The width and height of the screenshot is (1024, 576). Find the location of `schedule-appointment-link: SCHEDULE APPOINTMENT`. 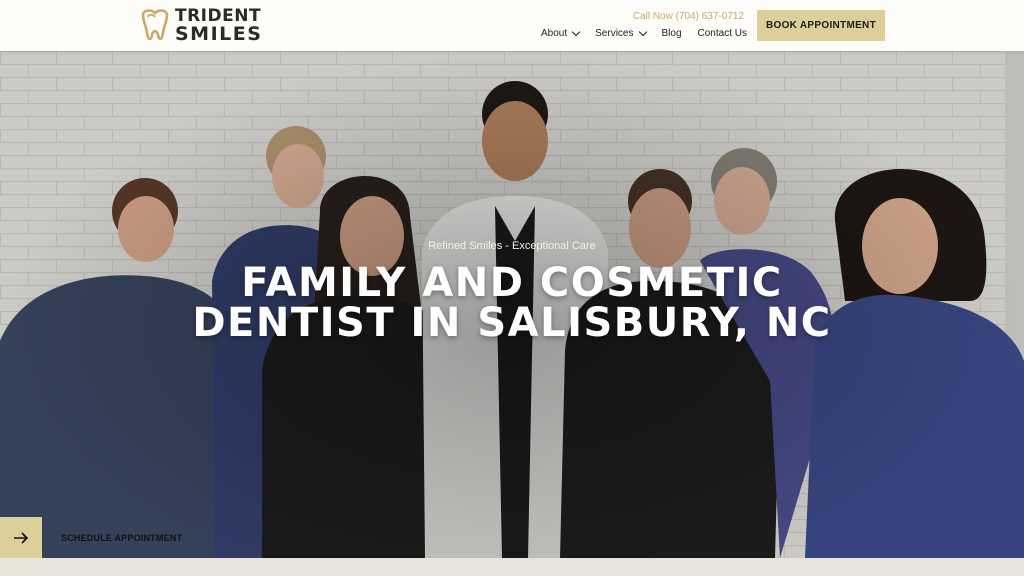

schedule-appointment-link: SCHEDULE APPOINTMENT is located at coordinates (91, 537).